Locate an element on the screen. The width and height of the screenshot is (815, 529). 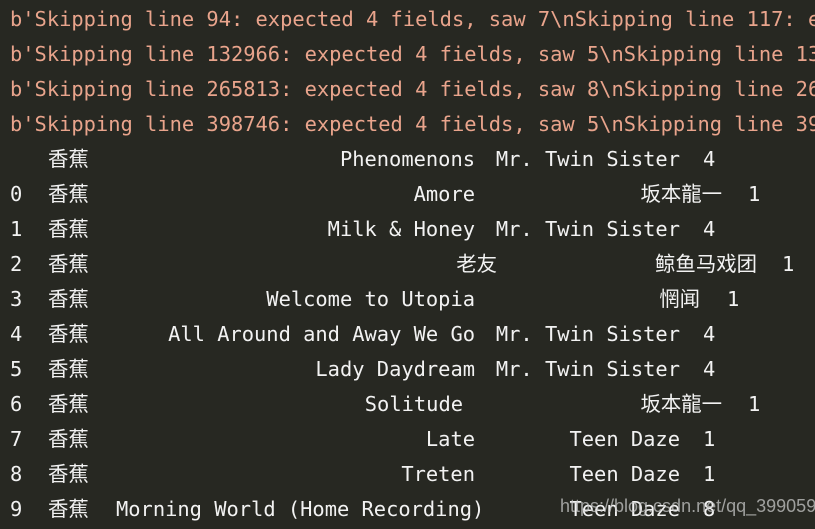
index-cell: 3 is located at coordinates (16, 299).